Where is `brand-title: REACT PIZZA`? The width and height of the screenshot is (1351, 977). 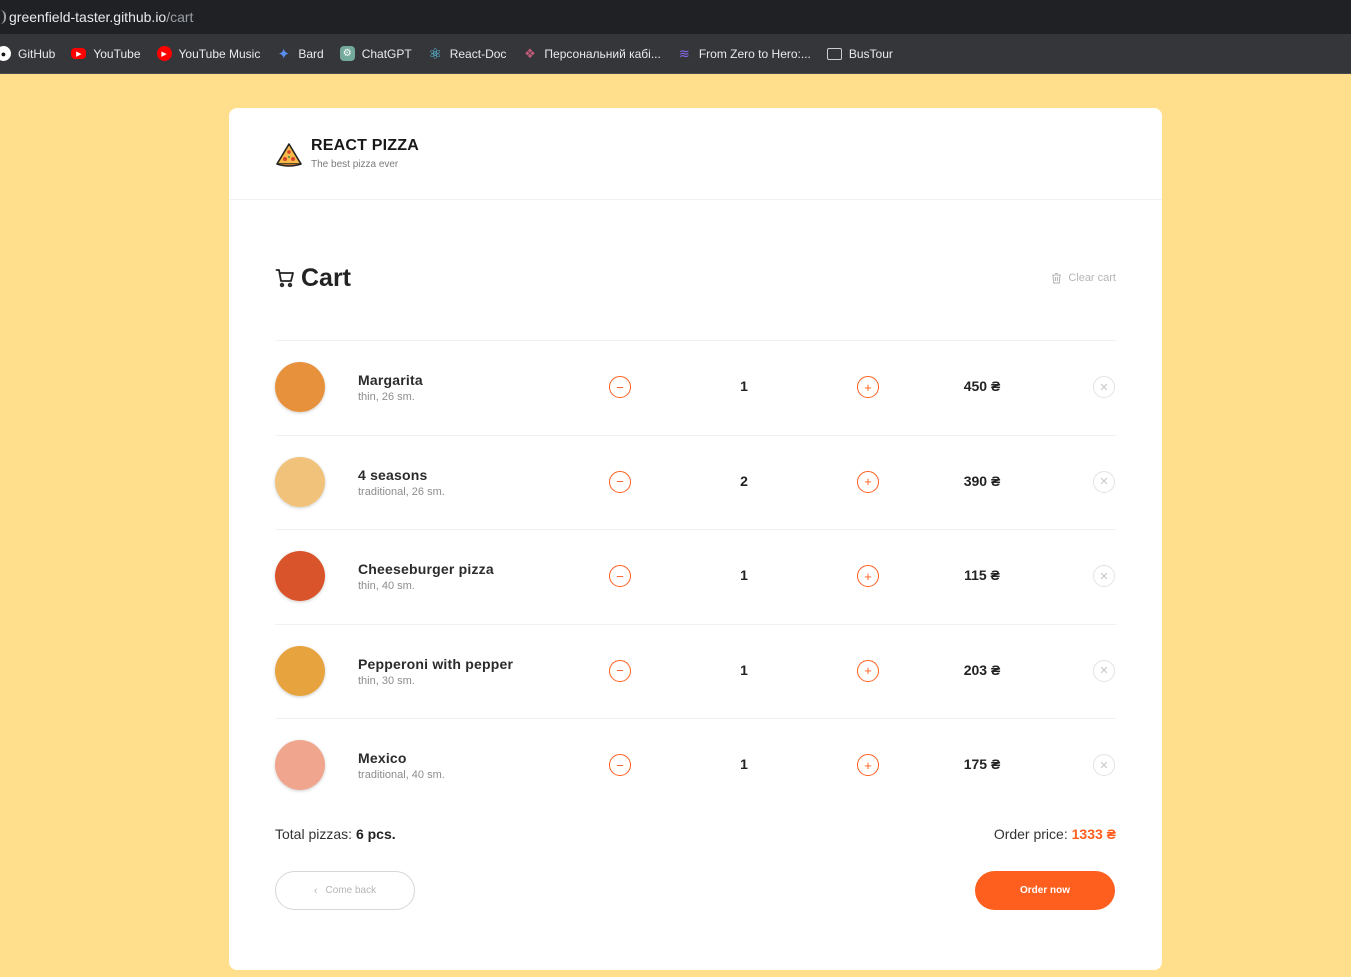
brand-title: REACT PIZZA is located at coordinates (365, 145).